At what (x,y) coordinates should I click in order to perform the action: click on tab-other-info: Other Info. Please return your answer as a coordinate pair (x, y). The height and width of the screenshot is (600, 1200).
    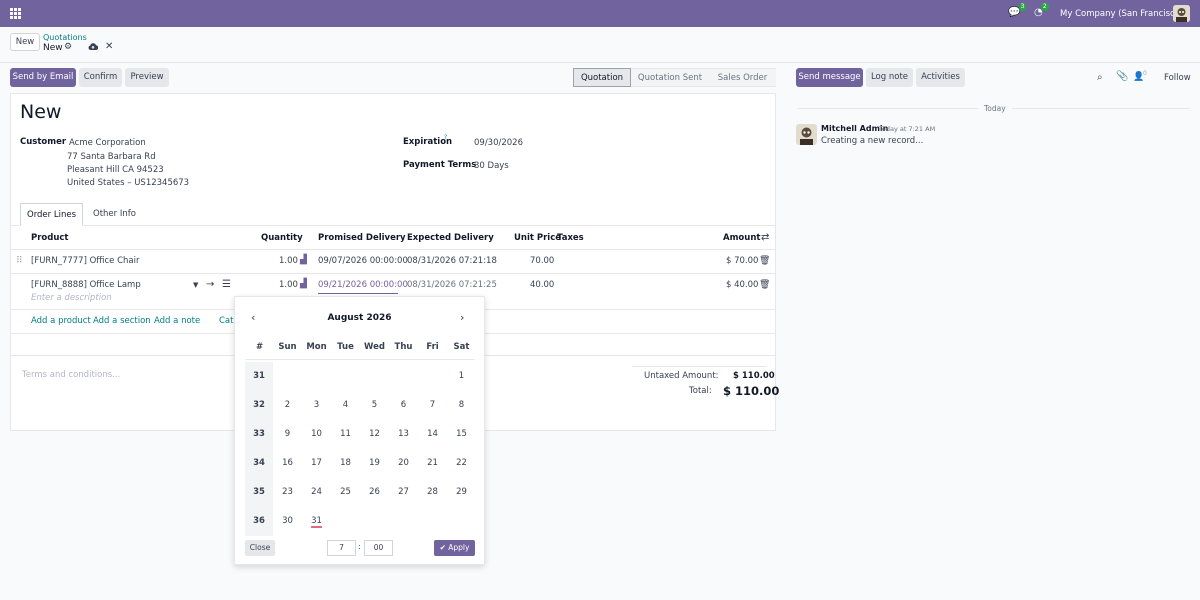
    Looking at the image, I should click on (114, 214).